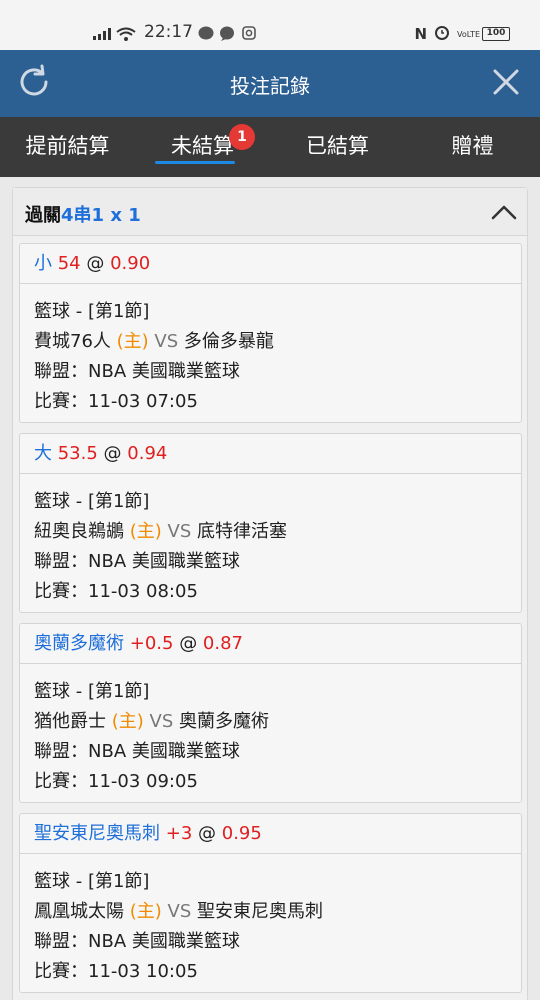 The width and height of the screenshot is (540, 1000). I want to click on close-button, so click(506, 82).